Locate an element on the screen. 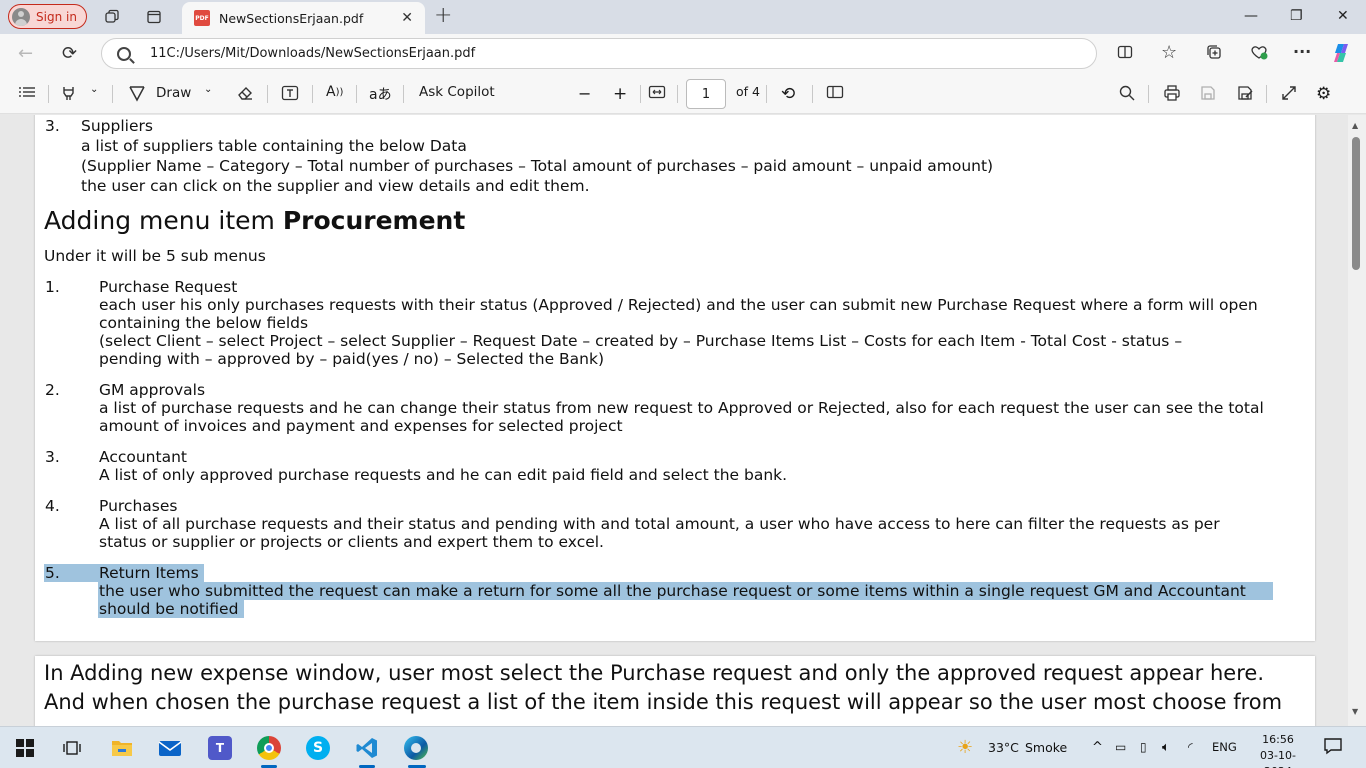 This screenshot has height=768, width=1366. section-intro: Under it will be 5 sub menus is located at coordinates (155, 256).